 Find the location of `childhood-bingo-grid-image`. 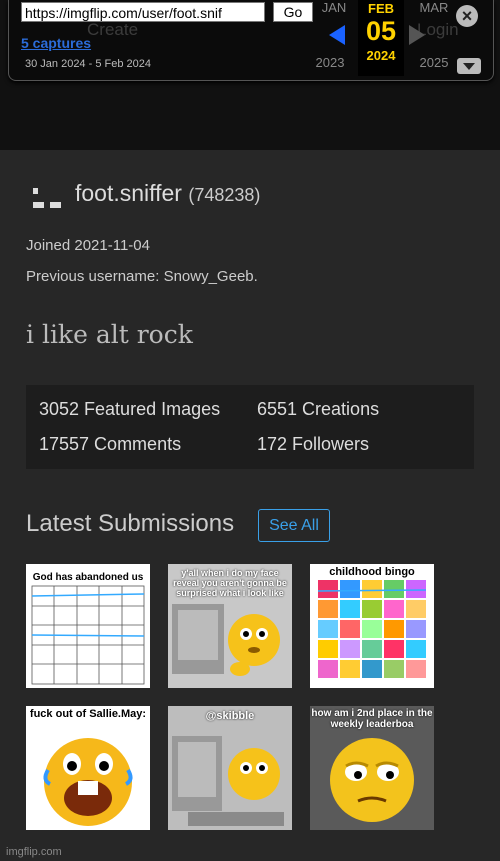

childhood-bingo-grid-image is located at coordinates (372, 629).